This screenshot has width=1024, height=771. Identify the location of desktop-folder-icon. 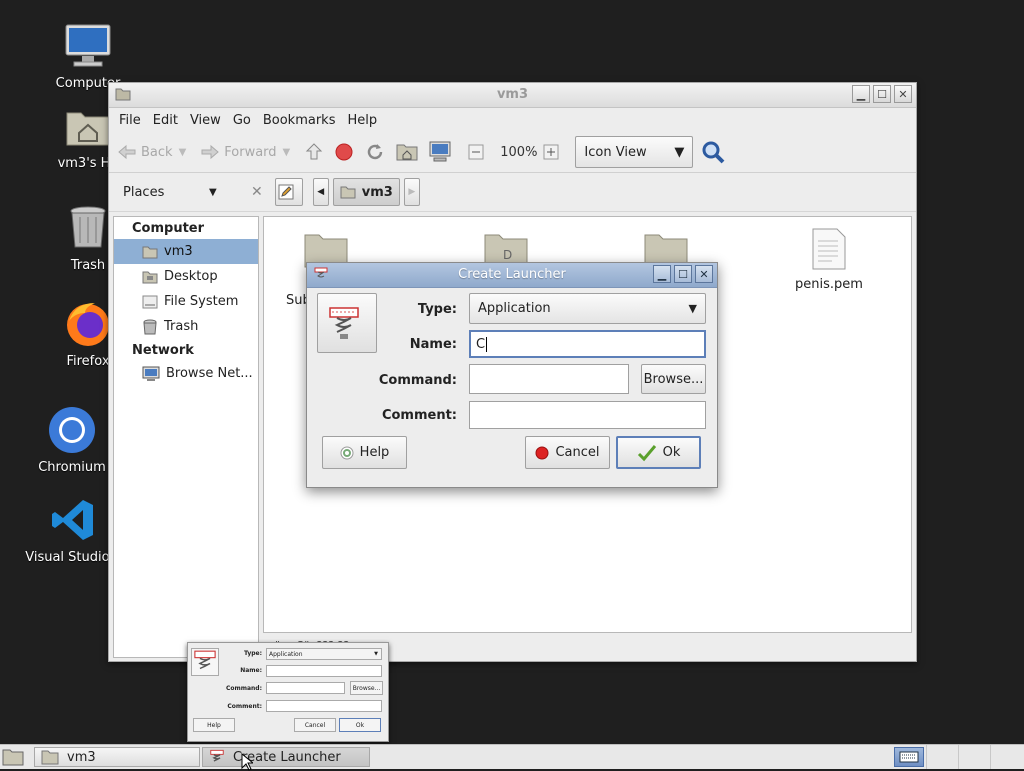
(150, 277).